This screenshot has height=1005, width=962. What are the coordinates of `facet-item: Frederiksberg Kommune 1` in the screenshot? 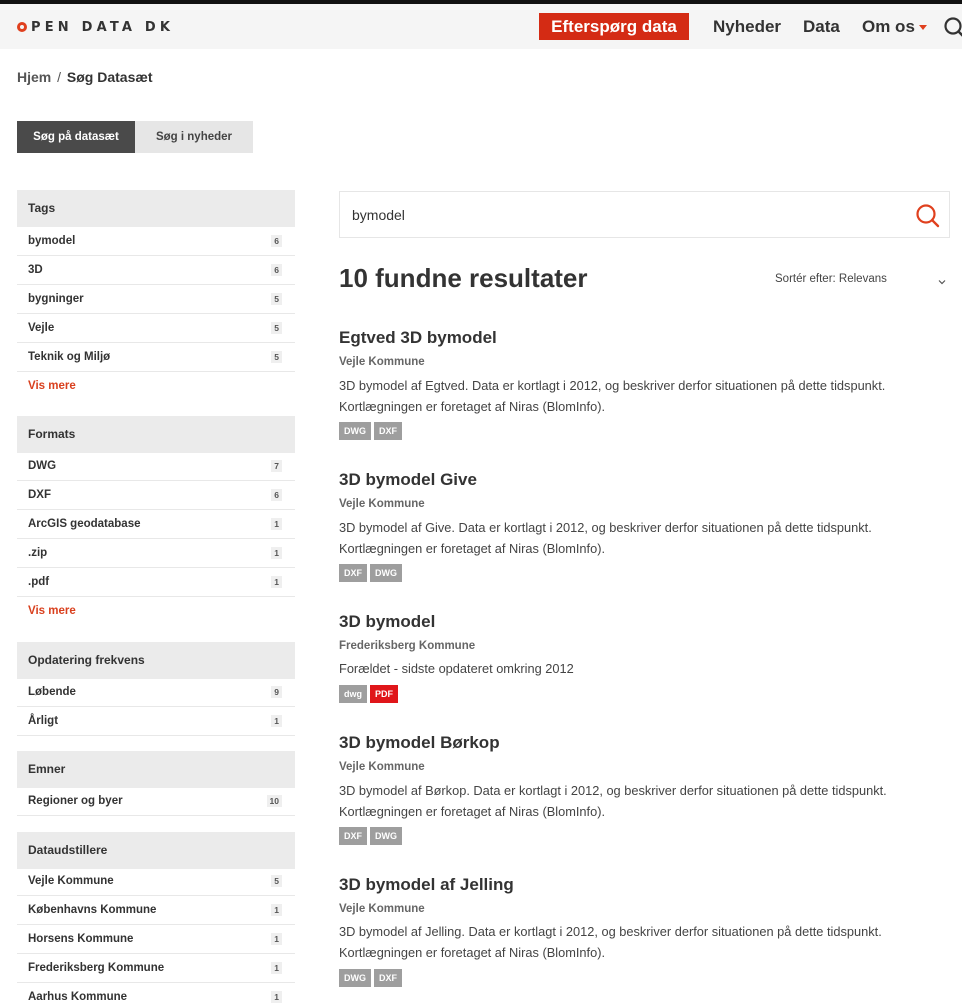 It's located at (156, 968).